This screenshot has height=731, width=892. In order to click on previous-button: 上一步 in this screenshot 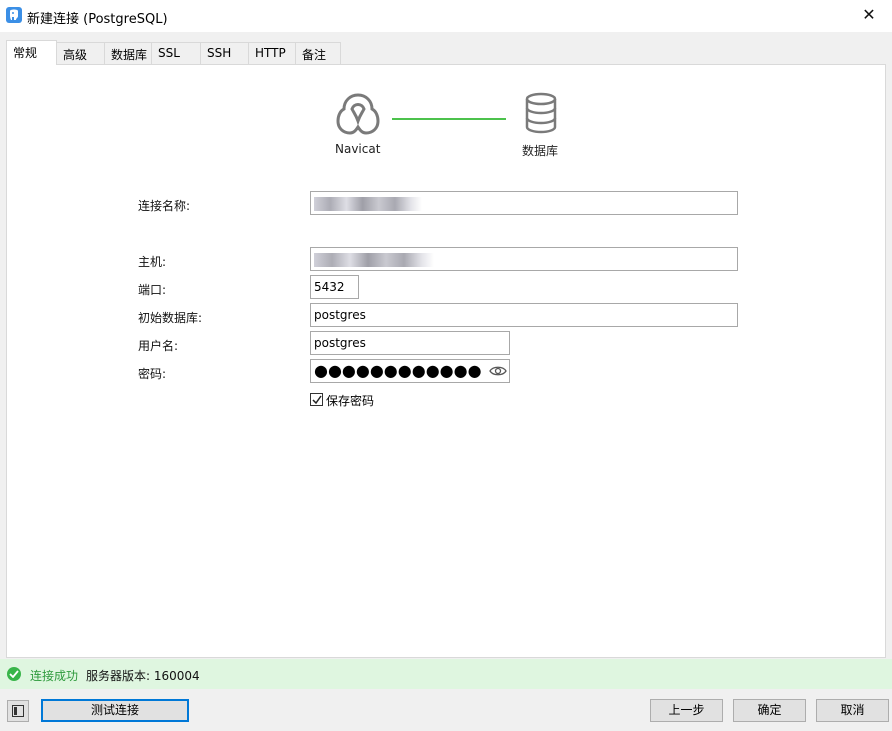, I will do `click(686, 710)`.